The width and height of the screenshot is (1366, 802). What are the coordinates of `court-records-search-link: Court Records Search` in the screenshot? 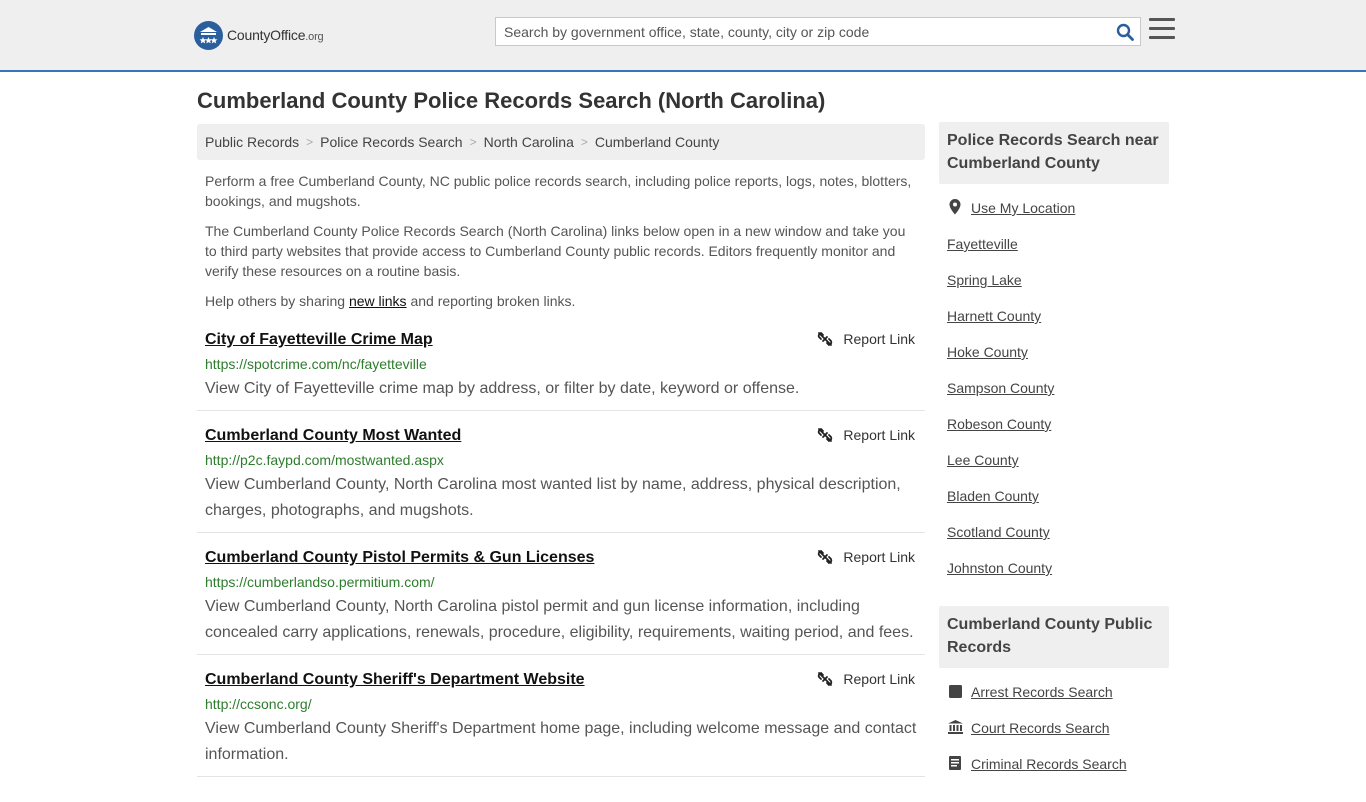 It's located at (1040, 728).